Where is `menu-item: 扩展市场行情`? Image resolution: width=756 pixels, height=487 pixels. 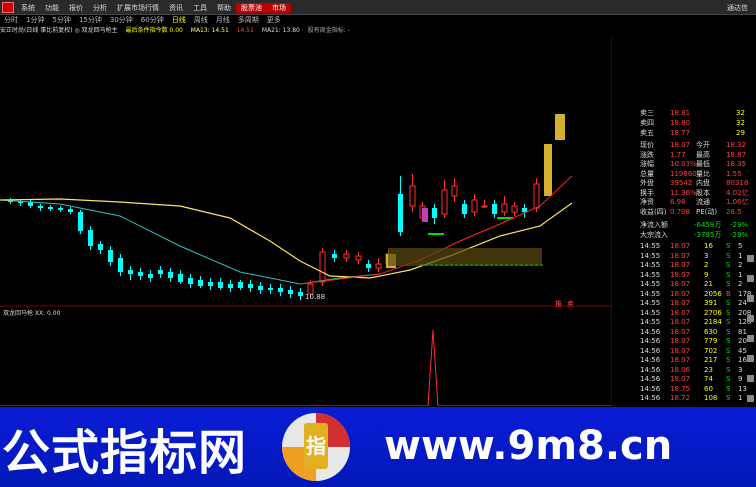 menu-item: 扩展市场行情 is located at coordinates (138, 8).